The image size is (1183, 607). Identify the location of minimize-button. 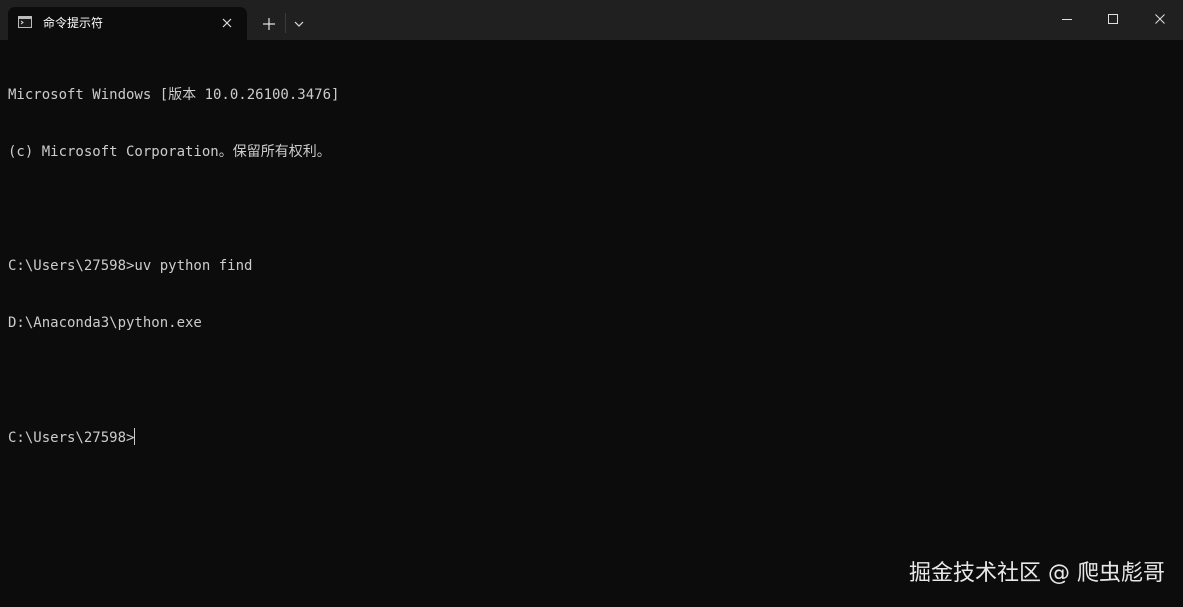
(1067, 20).